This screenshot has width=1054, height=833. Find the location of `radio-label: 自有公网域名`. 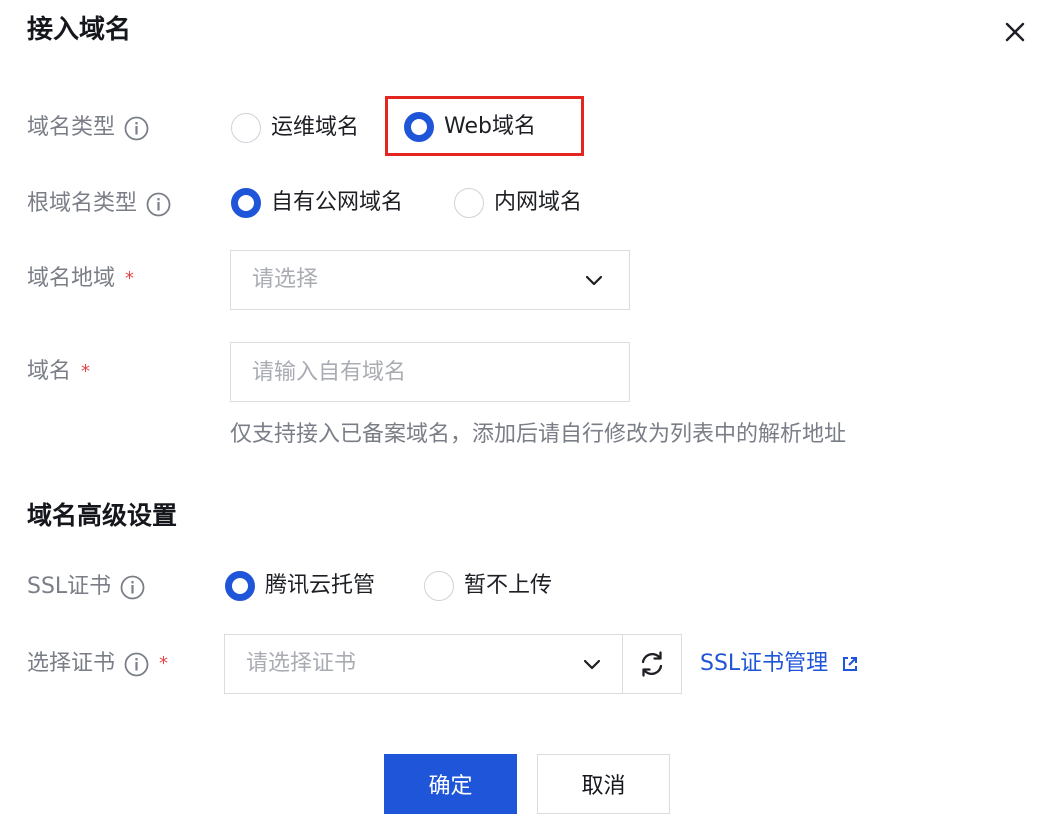

radio-label: 自有公网域名 is located at coordinates (337, 202).